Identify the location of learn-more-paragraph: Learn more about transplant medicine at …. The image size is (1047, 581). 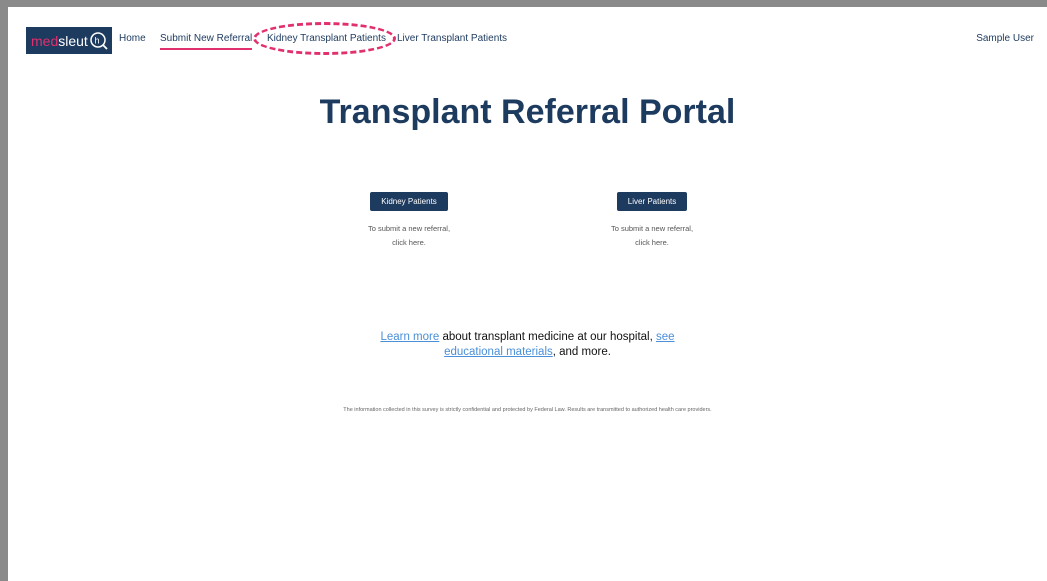
(527, 345).